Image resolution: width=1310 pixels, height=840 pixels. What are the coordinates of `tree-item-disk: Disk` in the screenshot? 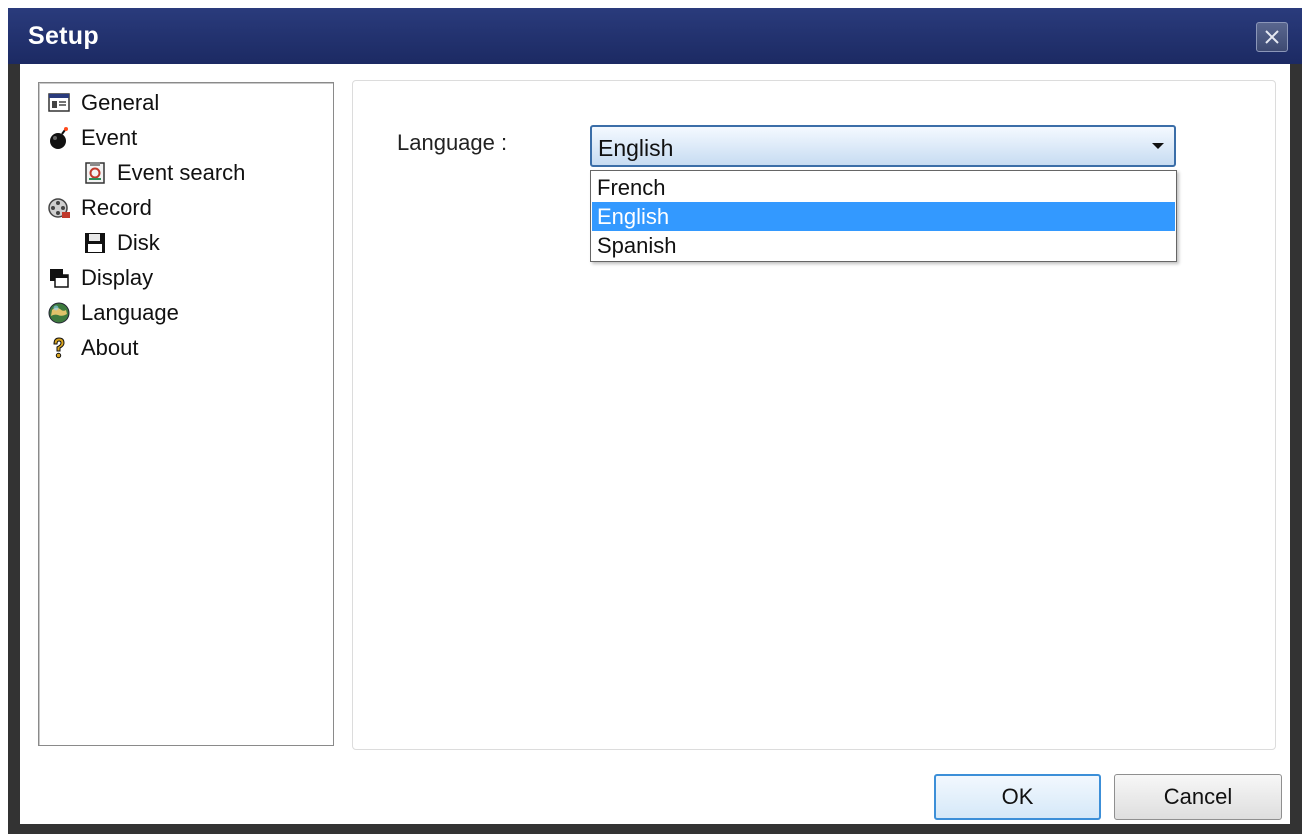 It's located at (121, 243).